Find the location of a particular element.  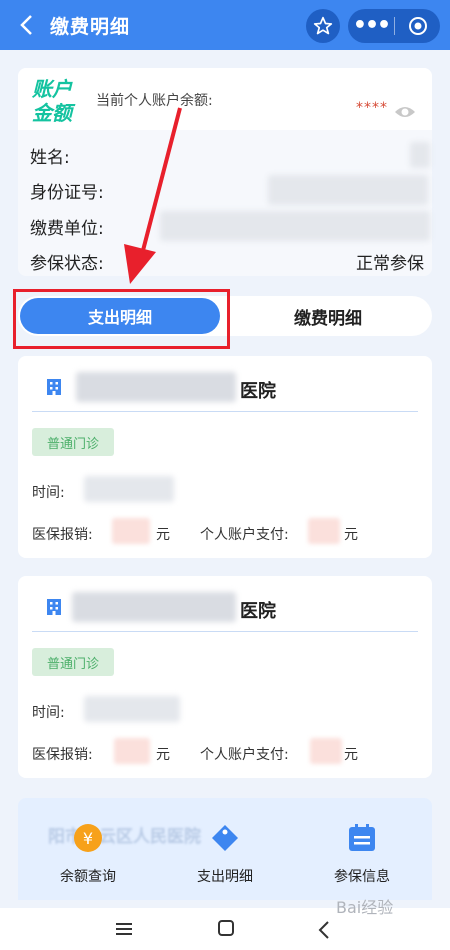

tag-icon is located at coordinates (225, 838).